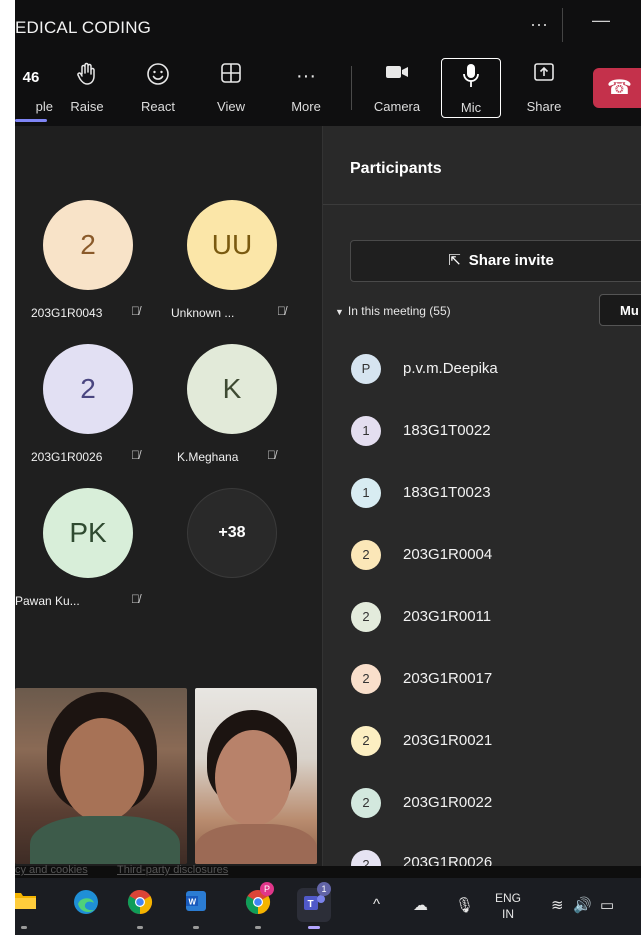  What do you see at coordinates (172, 870) in the screenshot?
I see `third-party-link: Third-party disclosures` at bounding box center [172, 870].